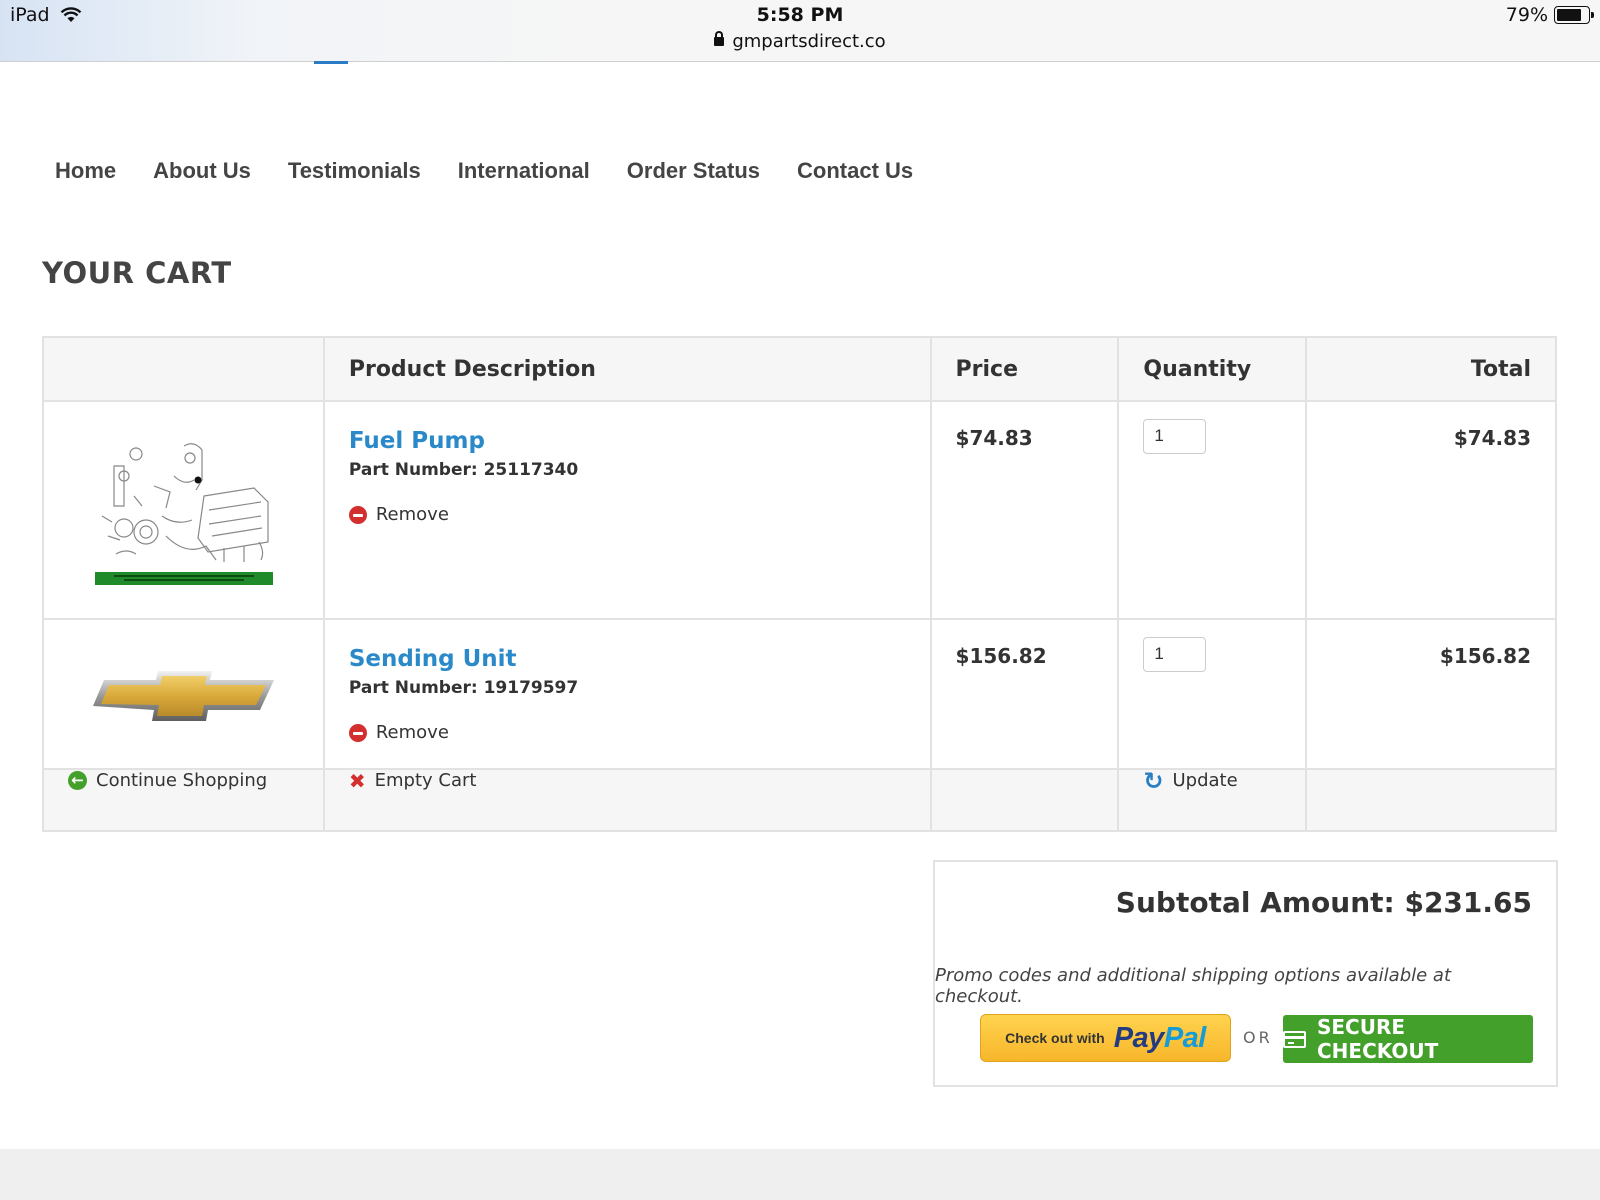 This screenshot has width=1600, height=1200. I want to click on table-header-row: Product Description Price Quantity Total, so click(799, 369).